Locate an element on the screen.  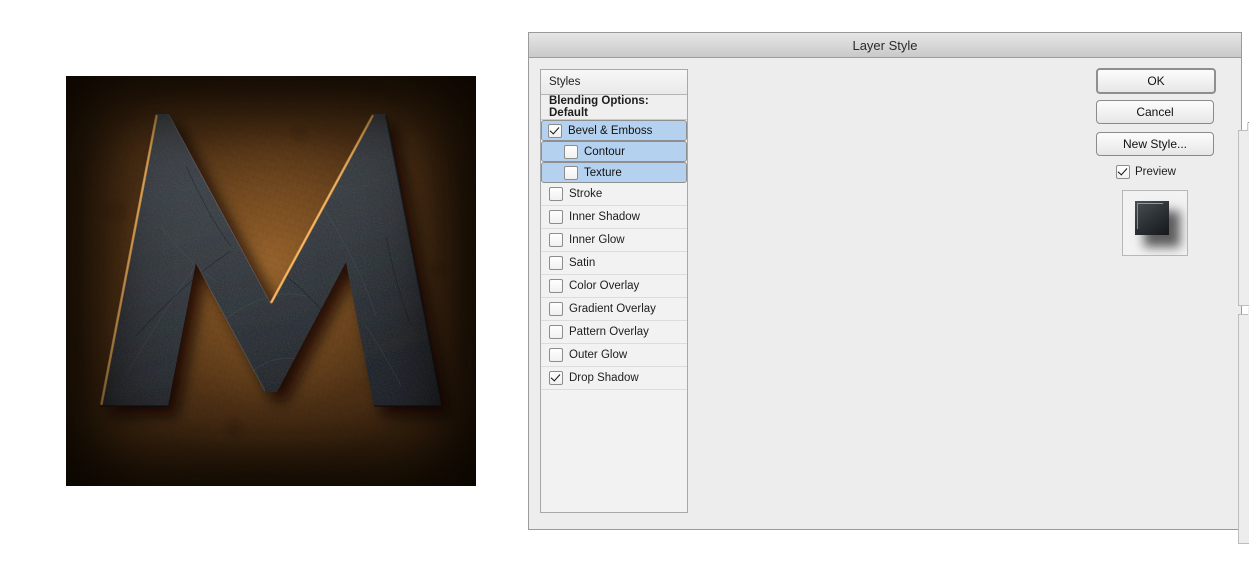
highlight-opacity-label: Opacity: is located at coordinates (1238, 476).